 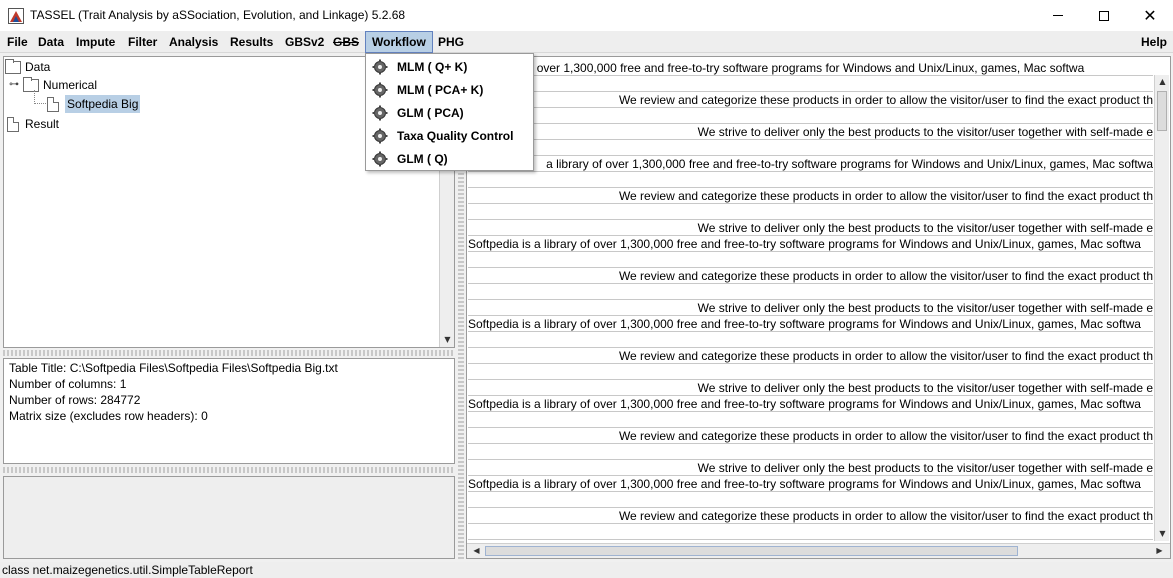 What do you see at coordinates (1150, 15) in the screenshot?
I see `close-button: ✕` at bounding box center [1150, 15].